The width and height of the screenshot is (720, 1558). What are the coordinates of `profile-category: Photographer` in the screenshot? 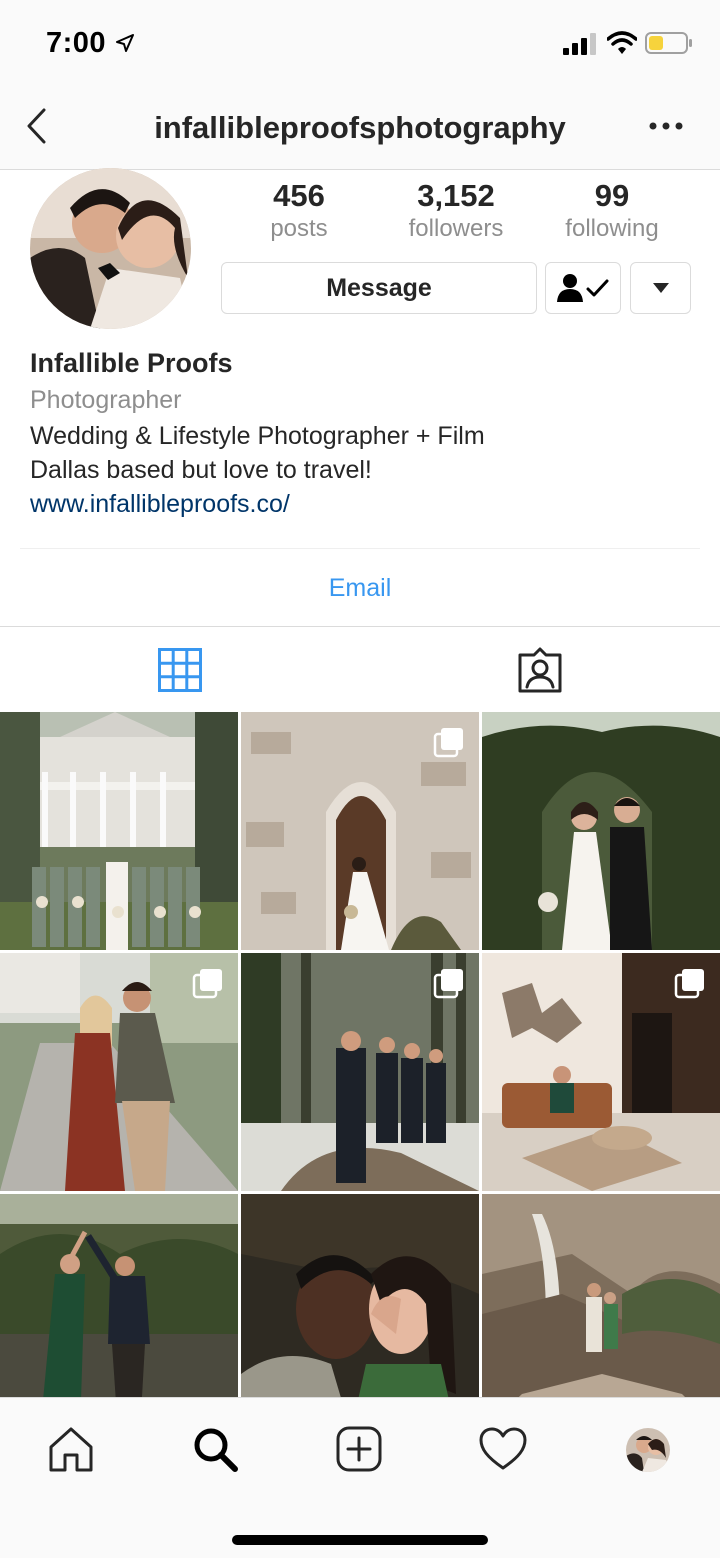 It's located at (106, 400).